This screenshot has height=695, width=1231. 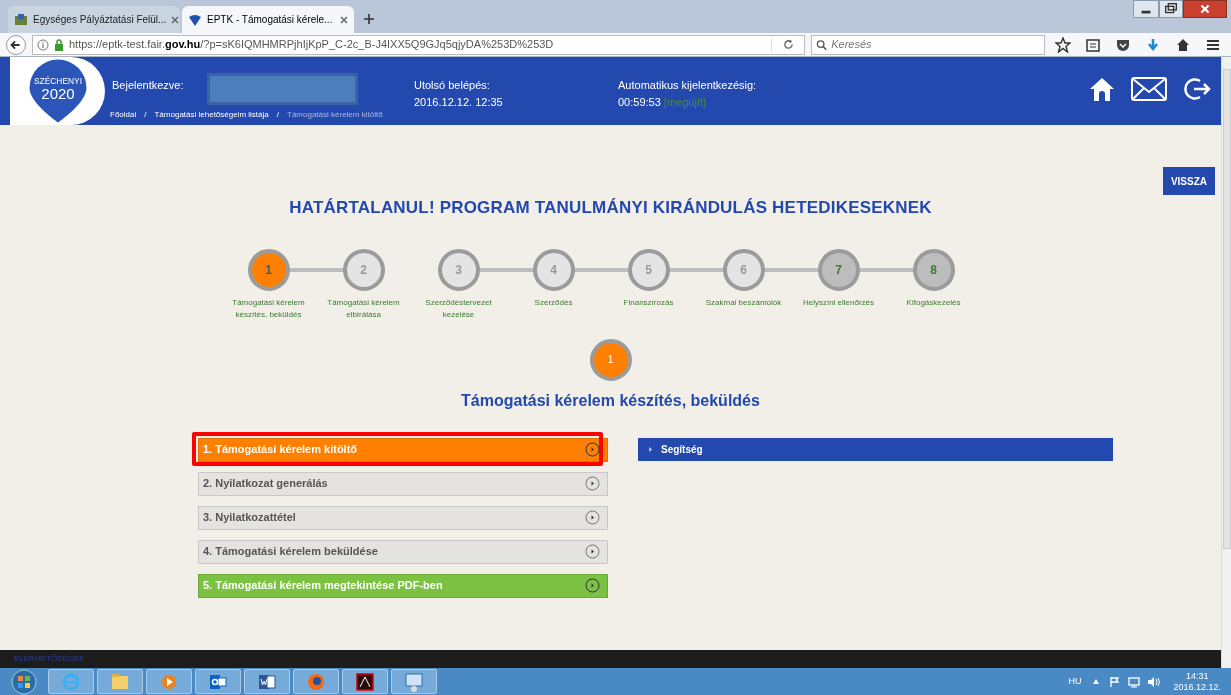 I want to click on renew-link: [megújít], so click(x=684, y=101).